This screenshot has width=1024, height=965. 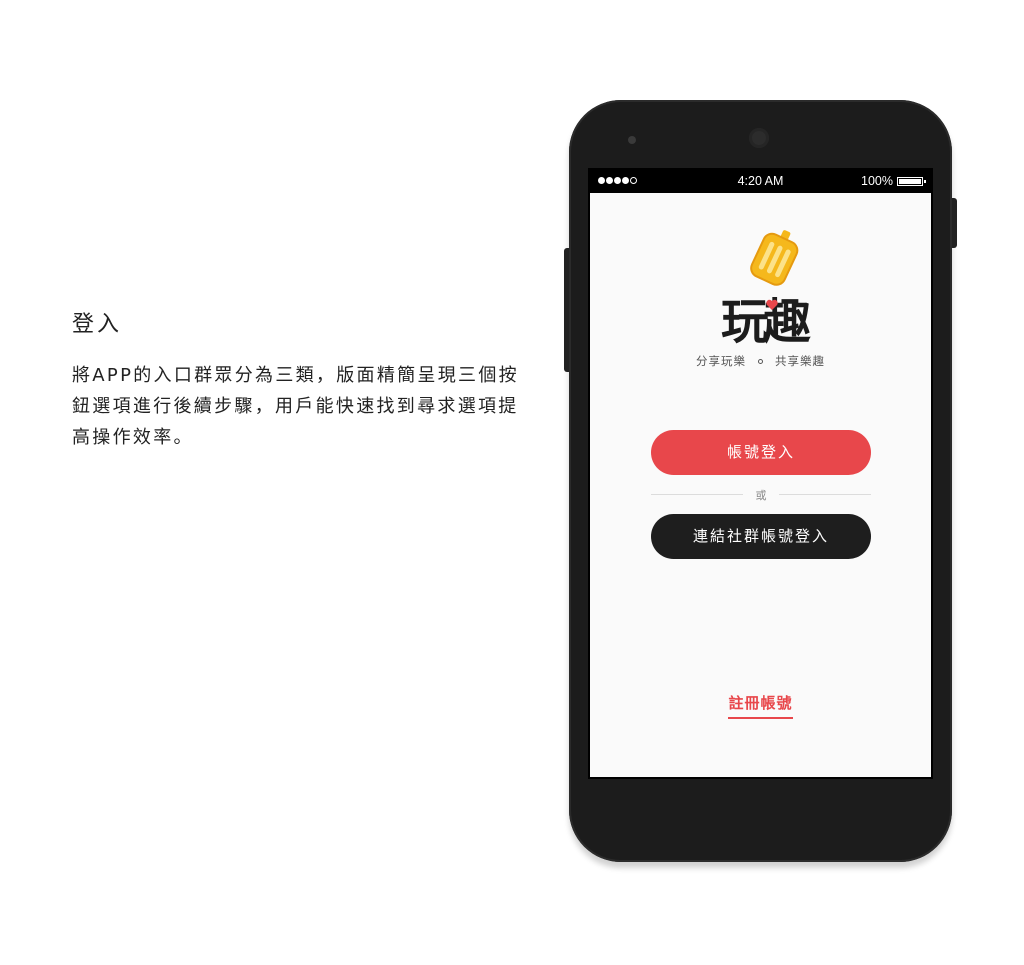 I want to click on or-divider: 或, so click(x=761, y=495).